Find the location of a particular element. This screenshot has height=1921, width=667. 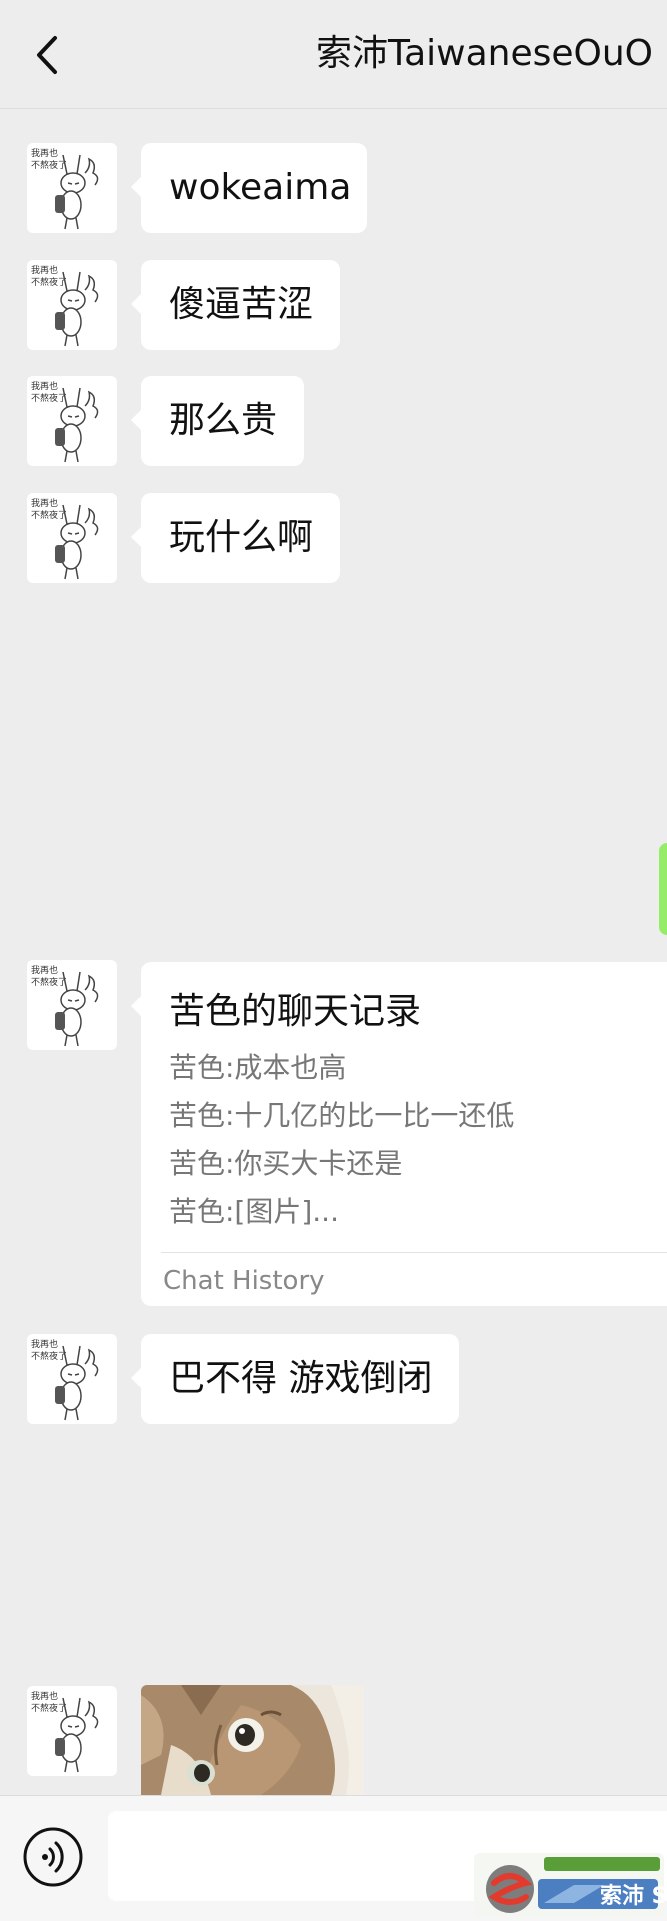

cat-photo is located at coordinates (252, 1740).